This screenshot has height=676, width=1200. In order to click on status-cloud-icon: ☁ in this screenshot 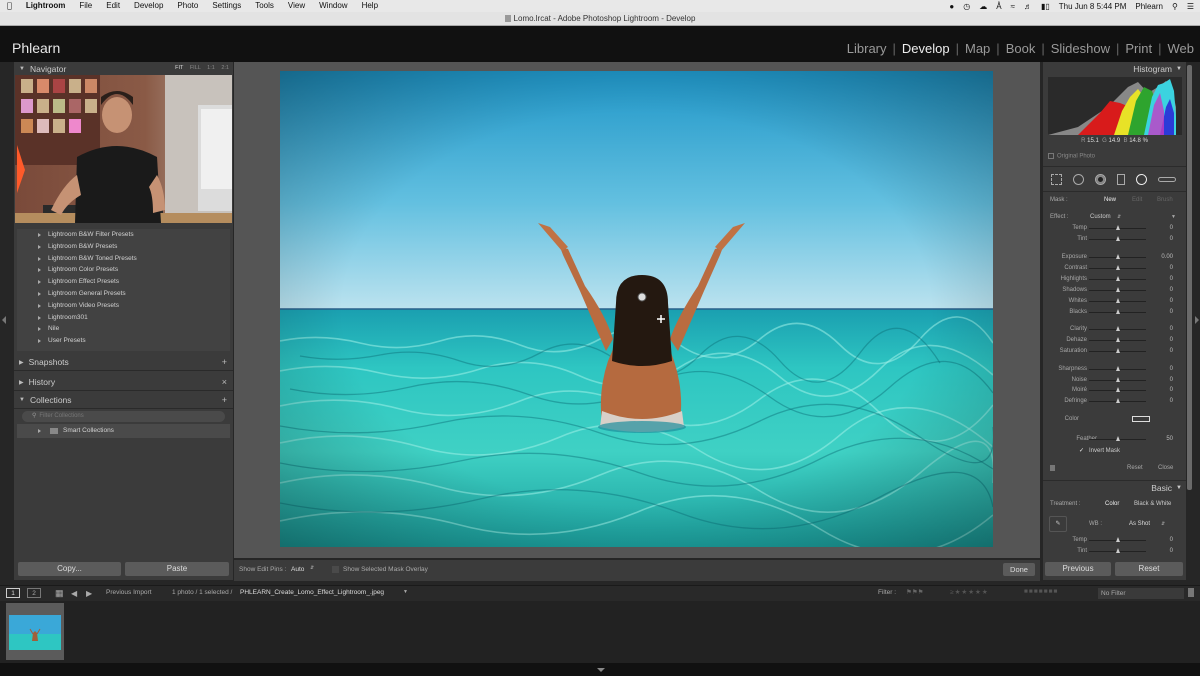, I will do `click(983, 6)`.